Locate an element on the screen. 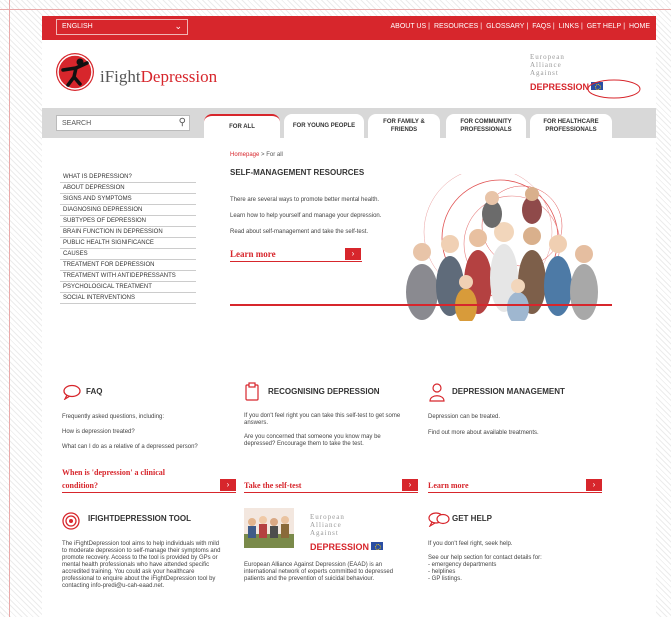 The height and width of the screenshot is (617, 671). get-help-title: GET HELP is located at coordinates (472, 518).